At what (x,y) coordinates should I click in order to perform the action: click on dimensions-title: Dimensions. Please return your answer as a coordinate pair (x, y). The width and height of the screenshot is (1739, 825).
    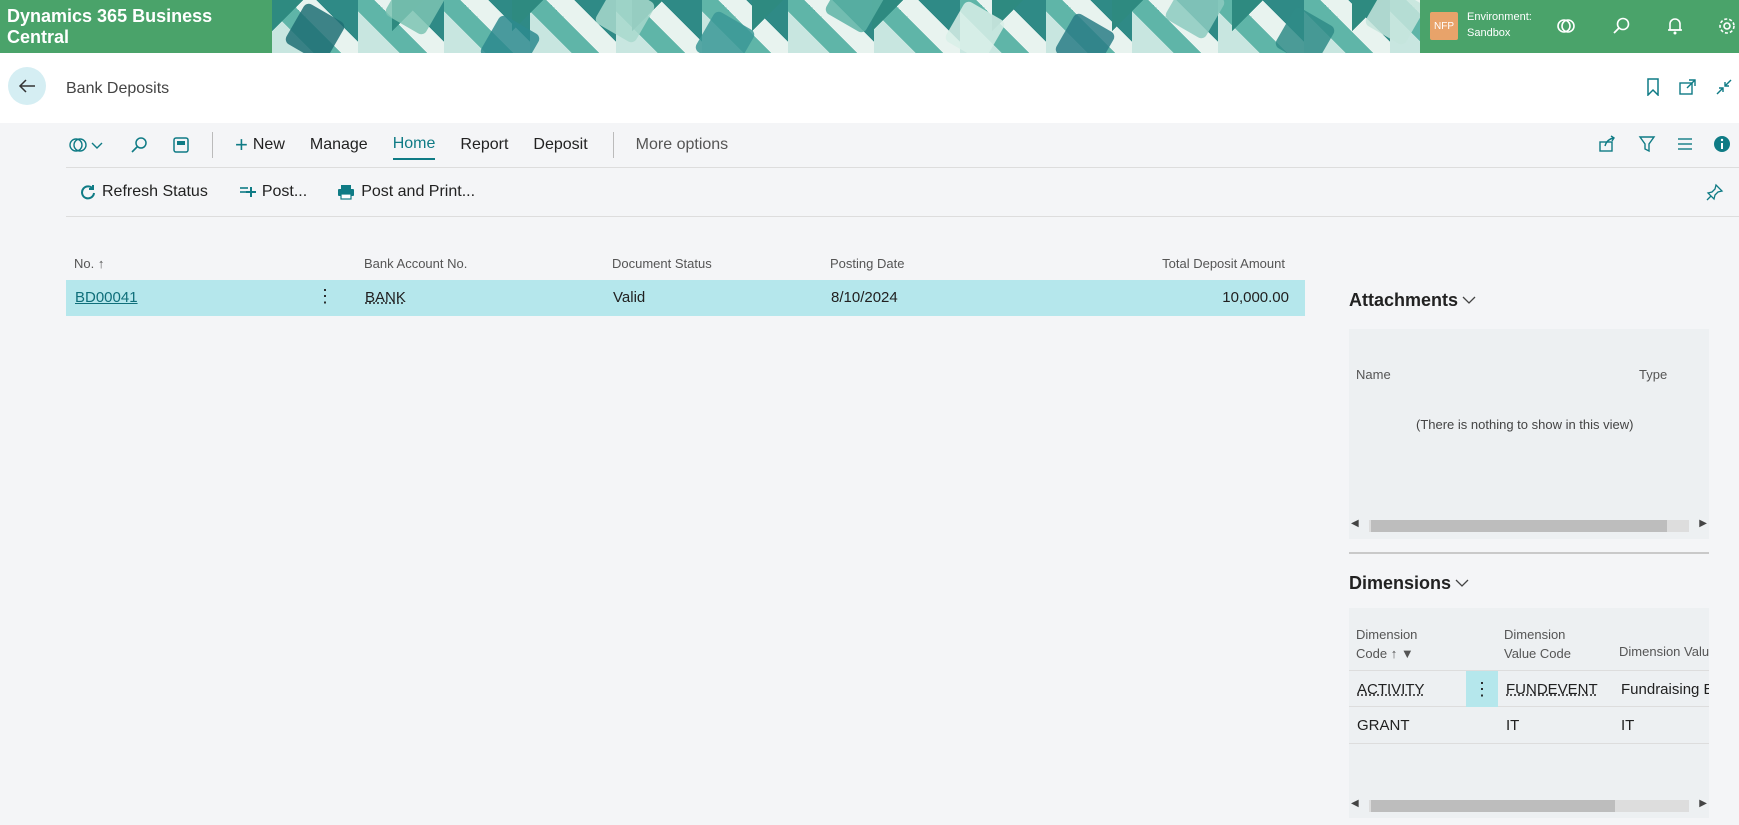
    Looking at the image, I should click on (1400, 582).